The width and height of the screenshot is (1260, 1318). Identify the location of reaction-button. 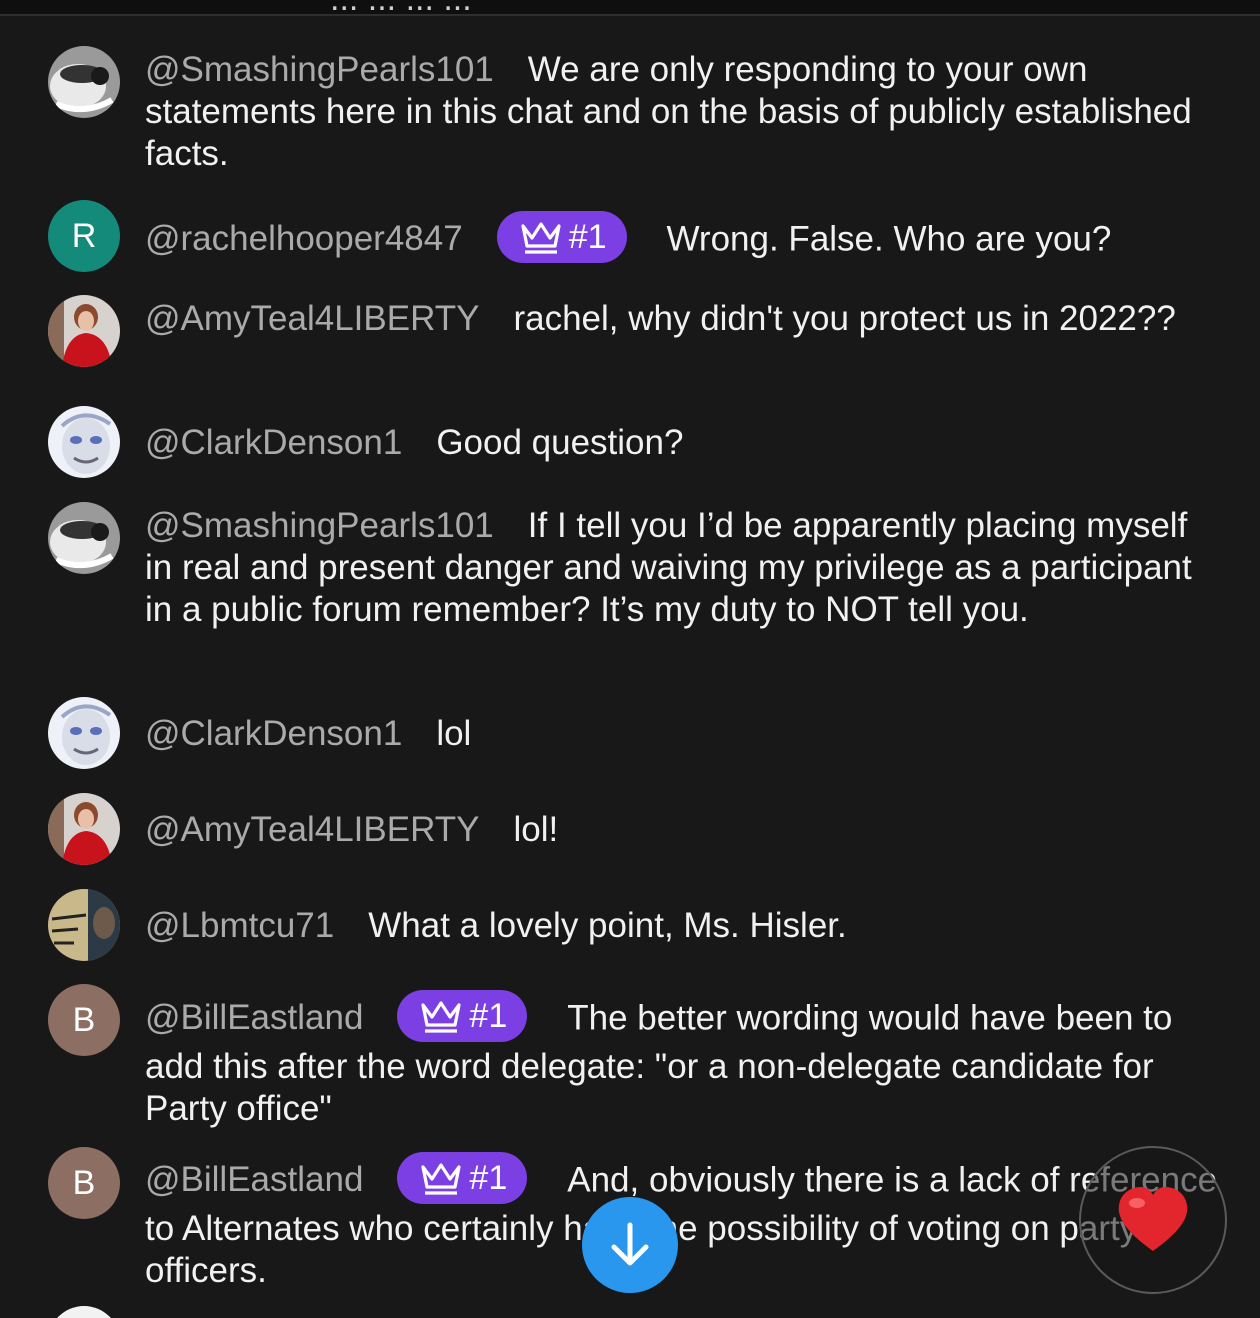
(1153, 1220).